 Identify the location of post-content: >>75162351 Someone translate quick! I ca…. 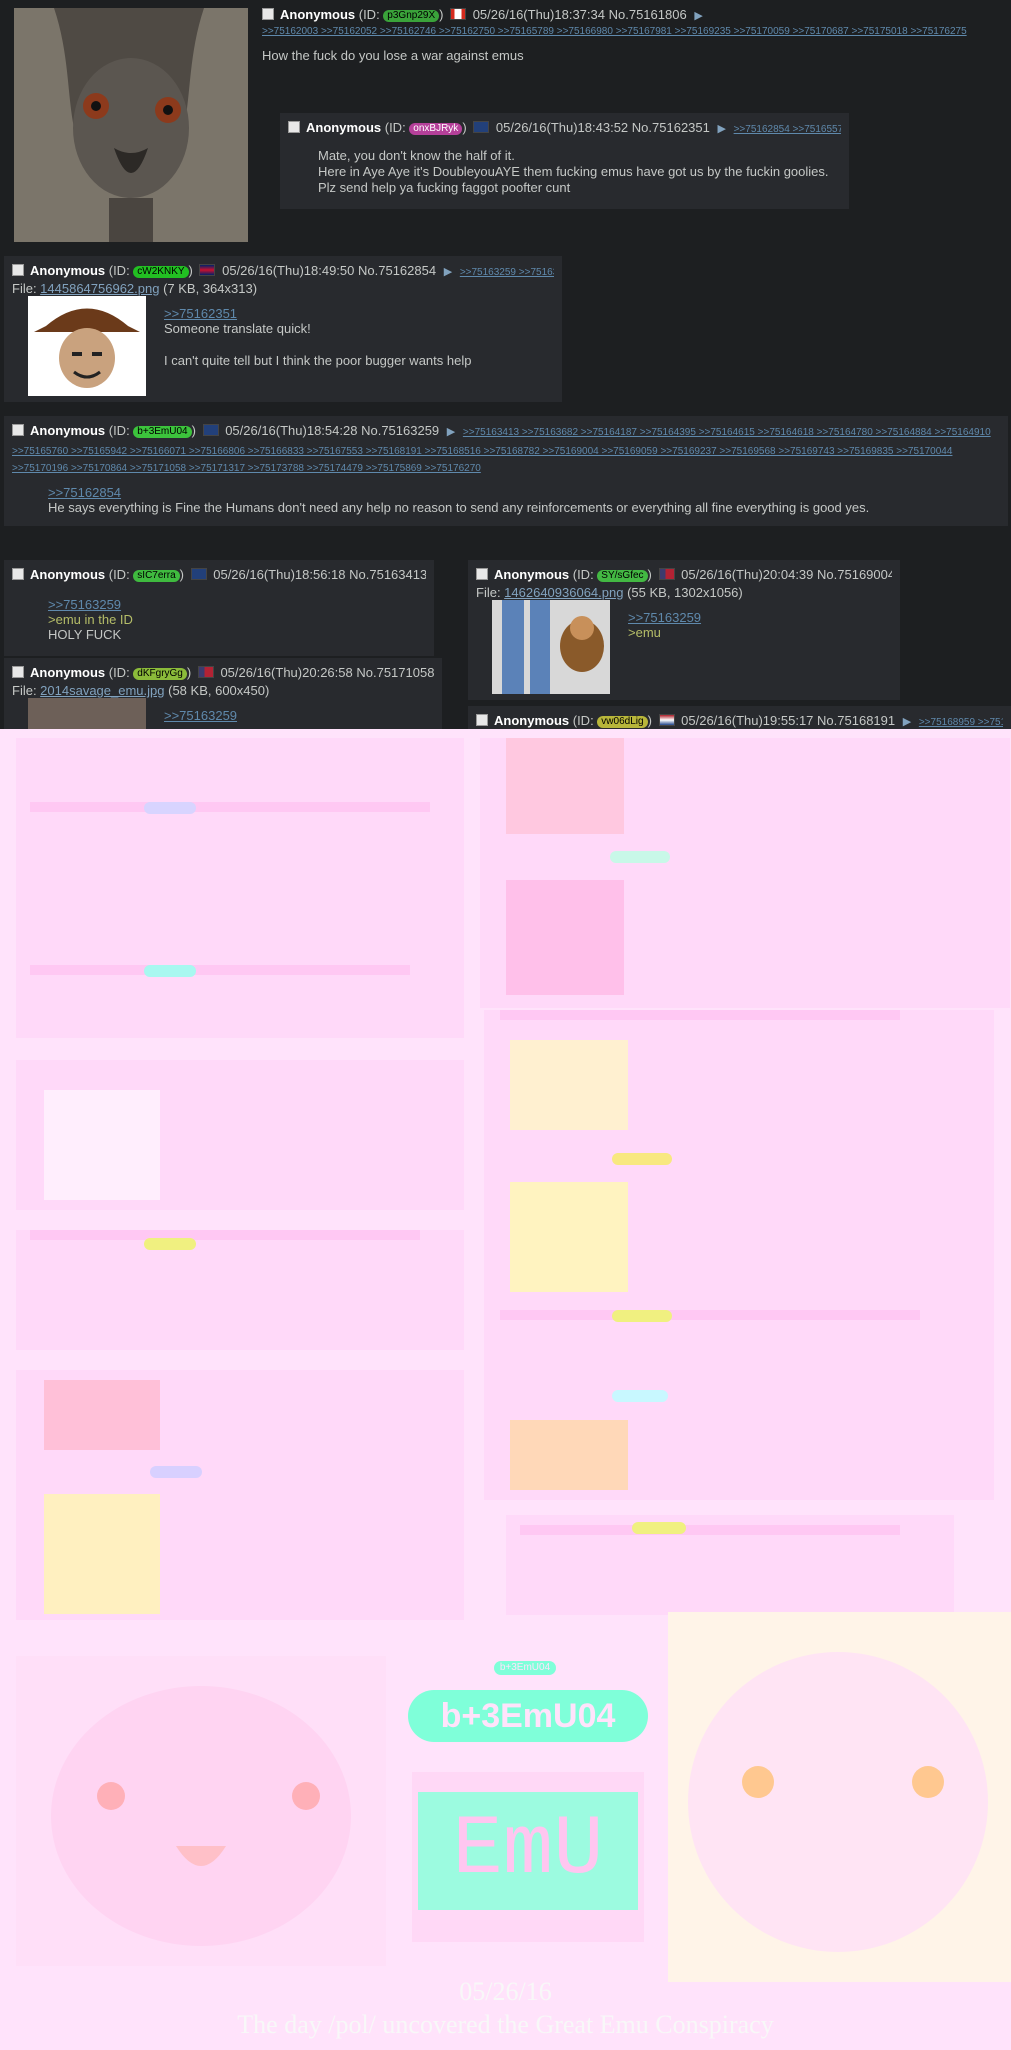
(317, 337).